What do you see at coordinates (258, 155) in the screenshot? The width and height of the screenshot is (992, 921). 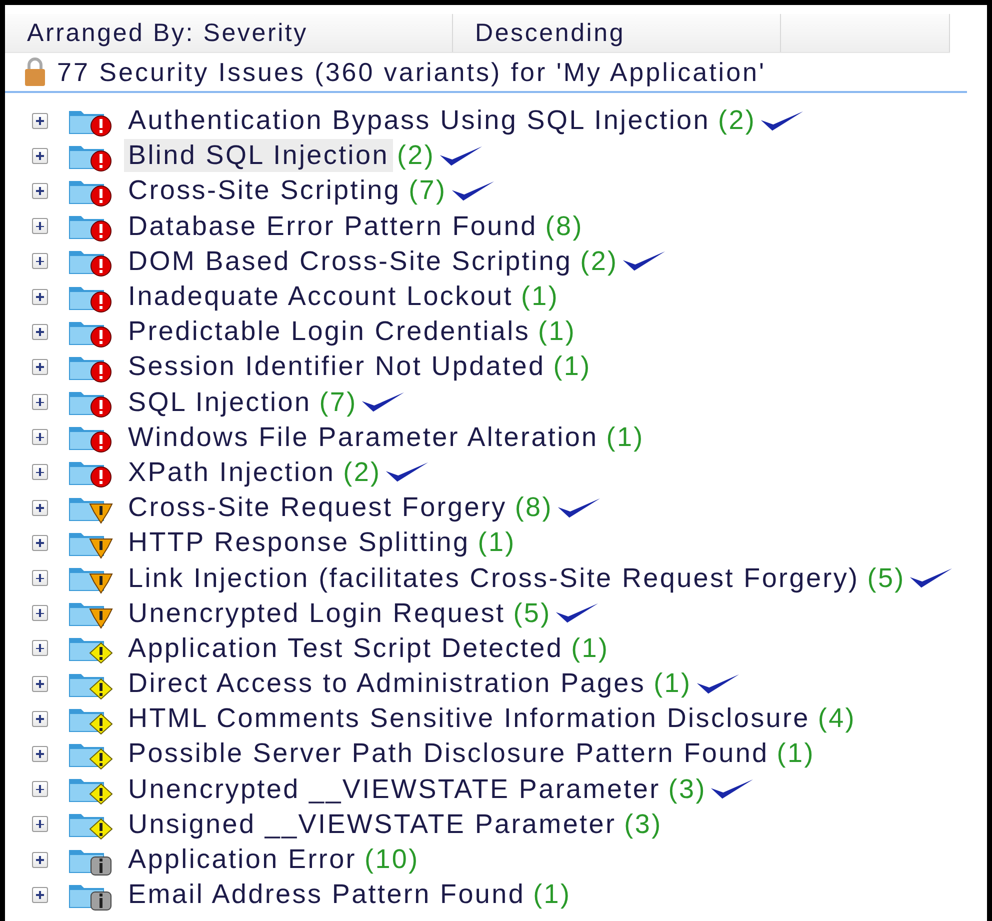 I see `issue-name: Blind SQL Injection` at bounding box center [258, 155].